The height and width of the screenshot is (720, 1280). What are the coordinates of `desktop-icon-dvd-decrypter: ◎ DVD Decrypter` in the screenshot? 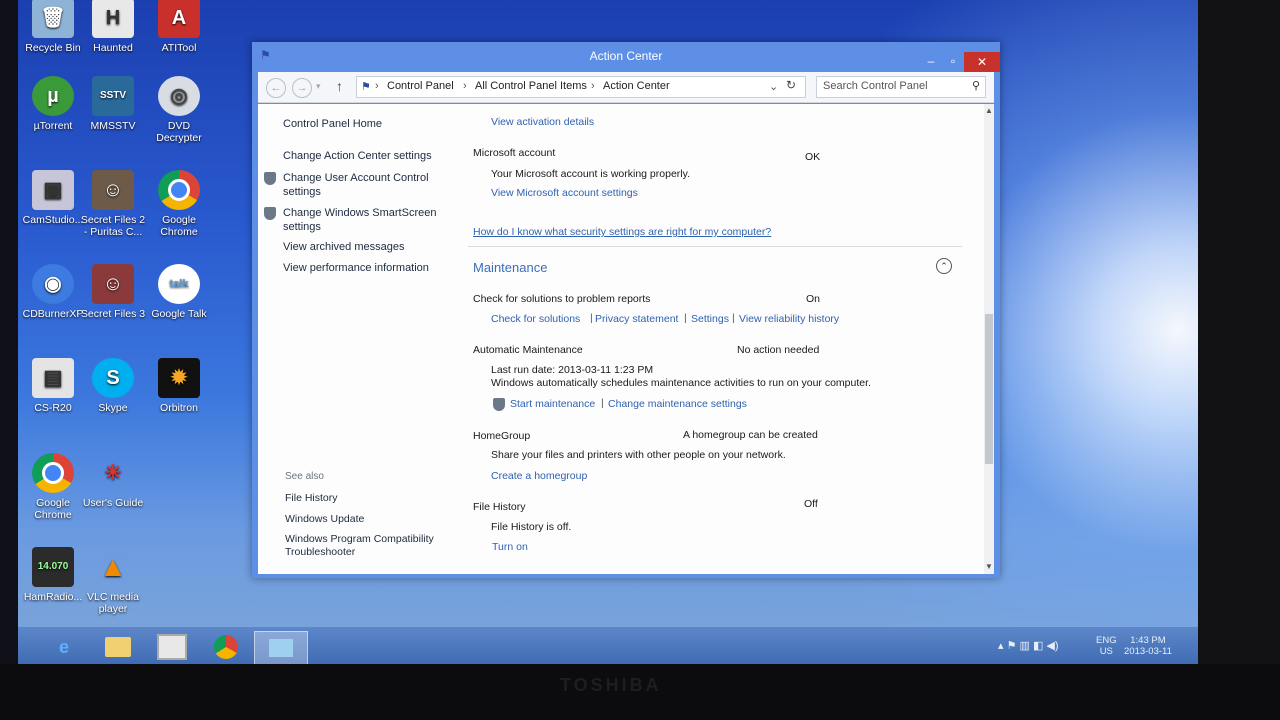 It's located at (179, 110).